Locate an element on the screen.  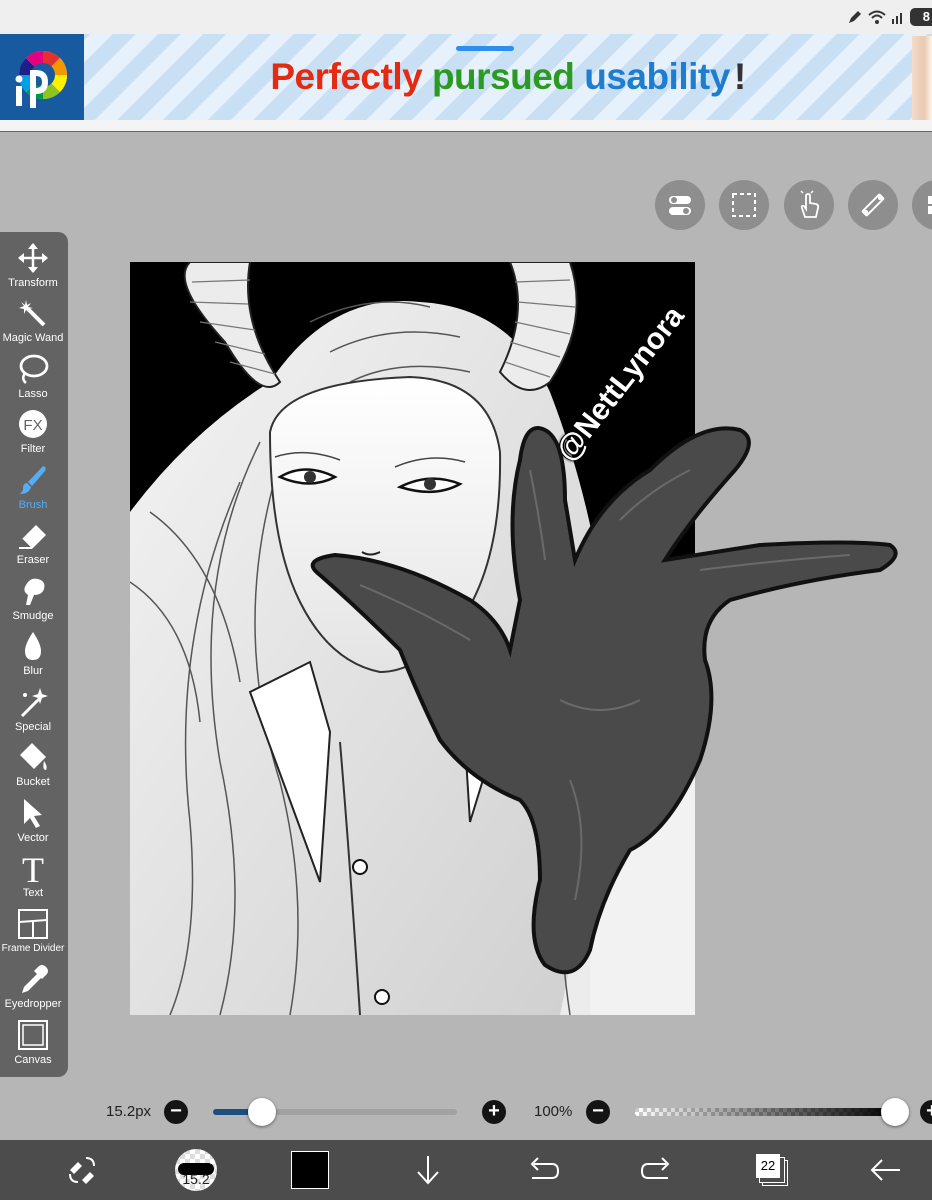
tool-lasso-label: Lasso is located at coordinates (33, 394).